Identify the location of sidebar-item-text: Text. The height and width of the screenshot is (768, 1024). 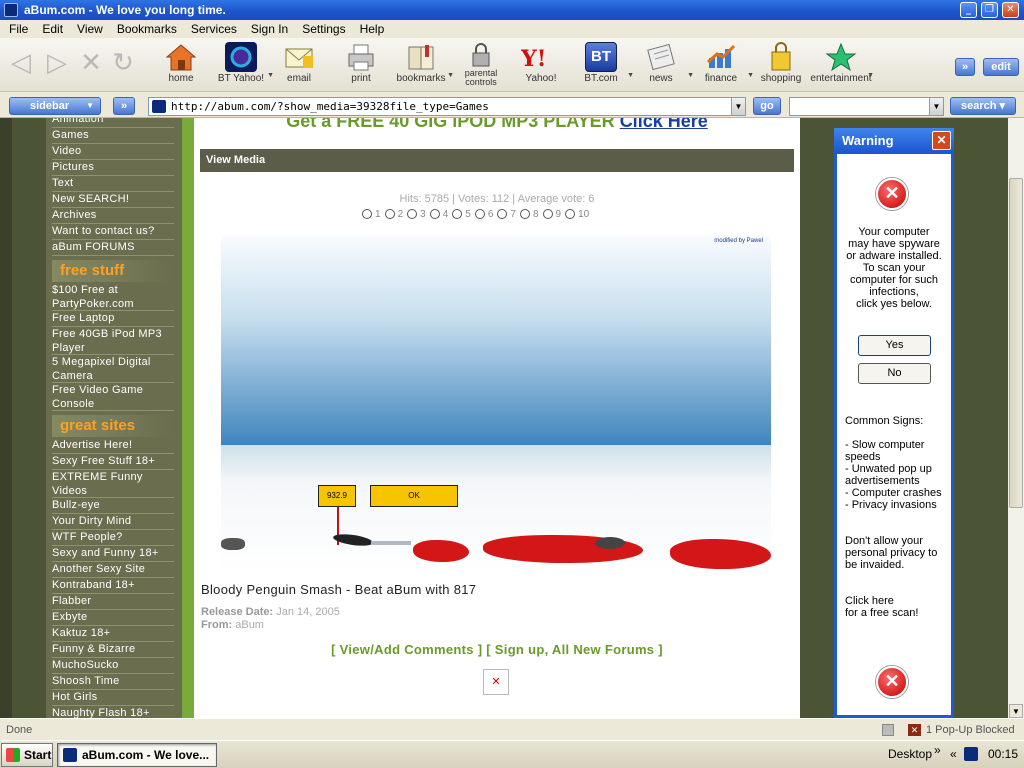
(113, 184).